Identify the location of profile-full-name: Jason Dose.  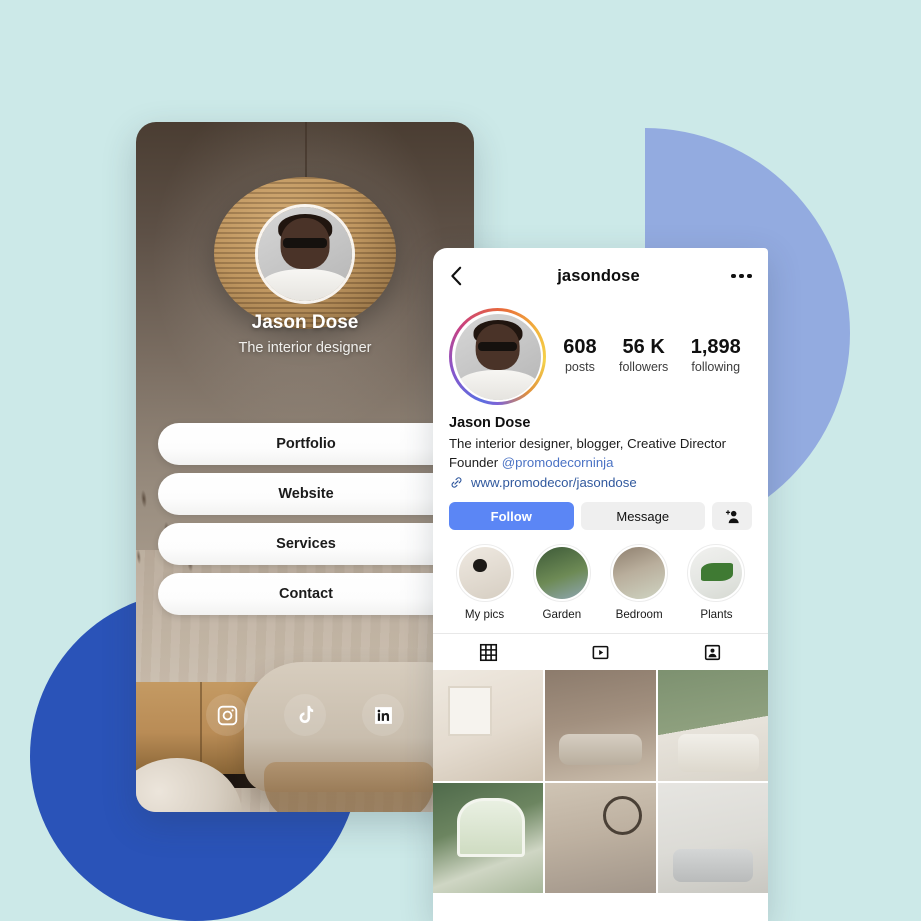
(490, 423).